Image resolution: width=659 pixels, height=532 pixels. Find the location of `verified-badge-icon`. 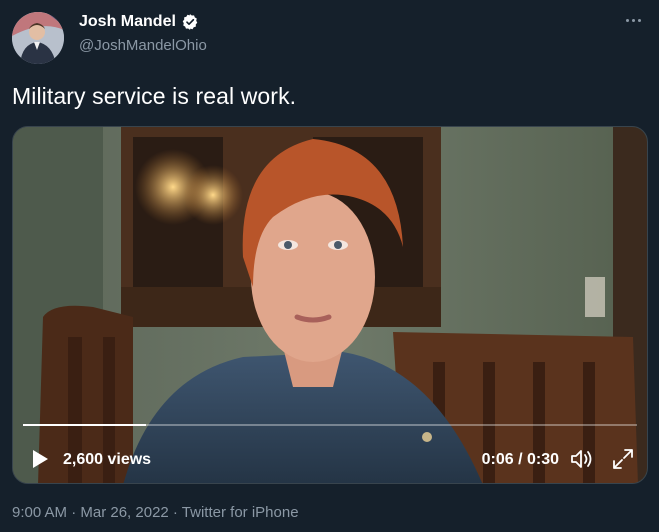

verified-badge-icon is located at coordinates (190, 22).